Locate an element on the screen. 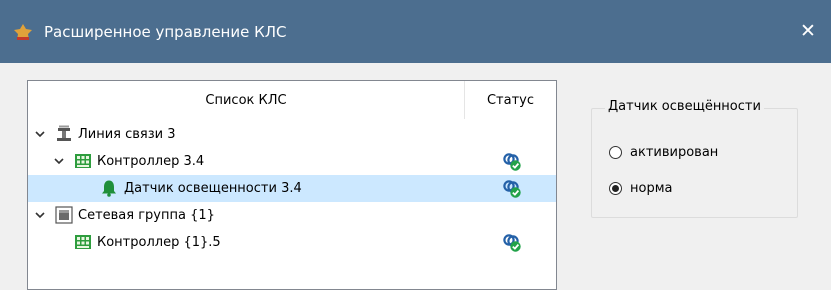 This screenshot has height=290, width=831. close-button: ✕ is located at coordinates (808, 31).